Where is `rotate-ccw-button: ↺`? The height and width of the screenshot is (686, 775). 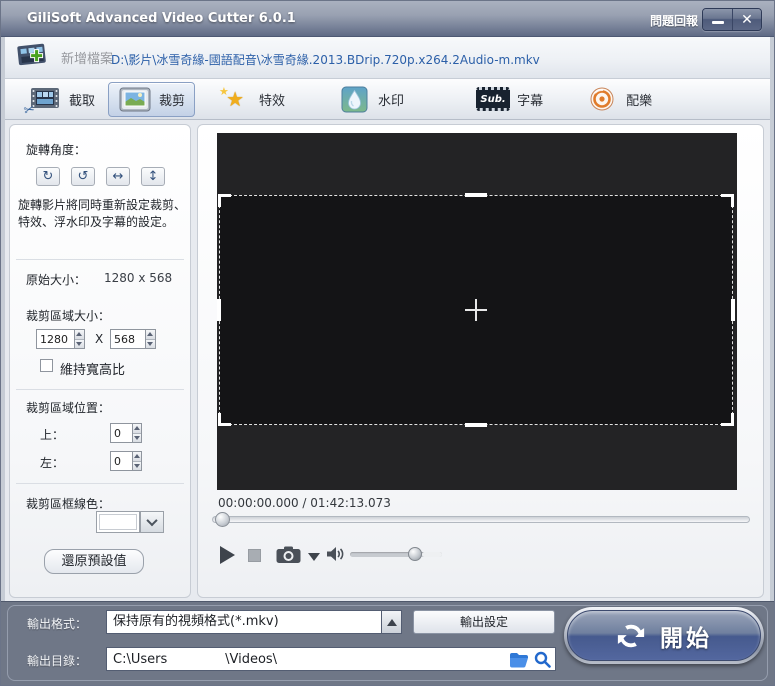
rotate-ccw-button: ↺ is located at coordinates (83, 176).